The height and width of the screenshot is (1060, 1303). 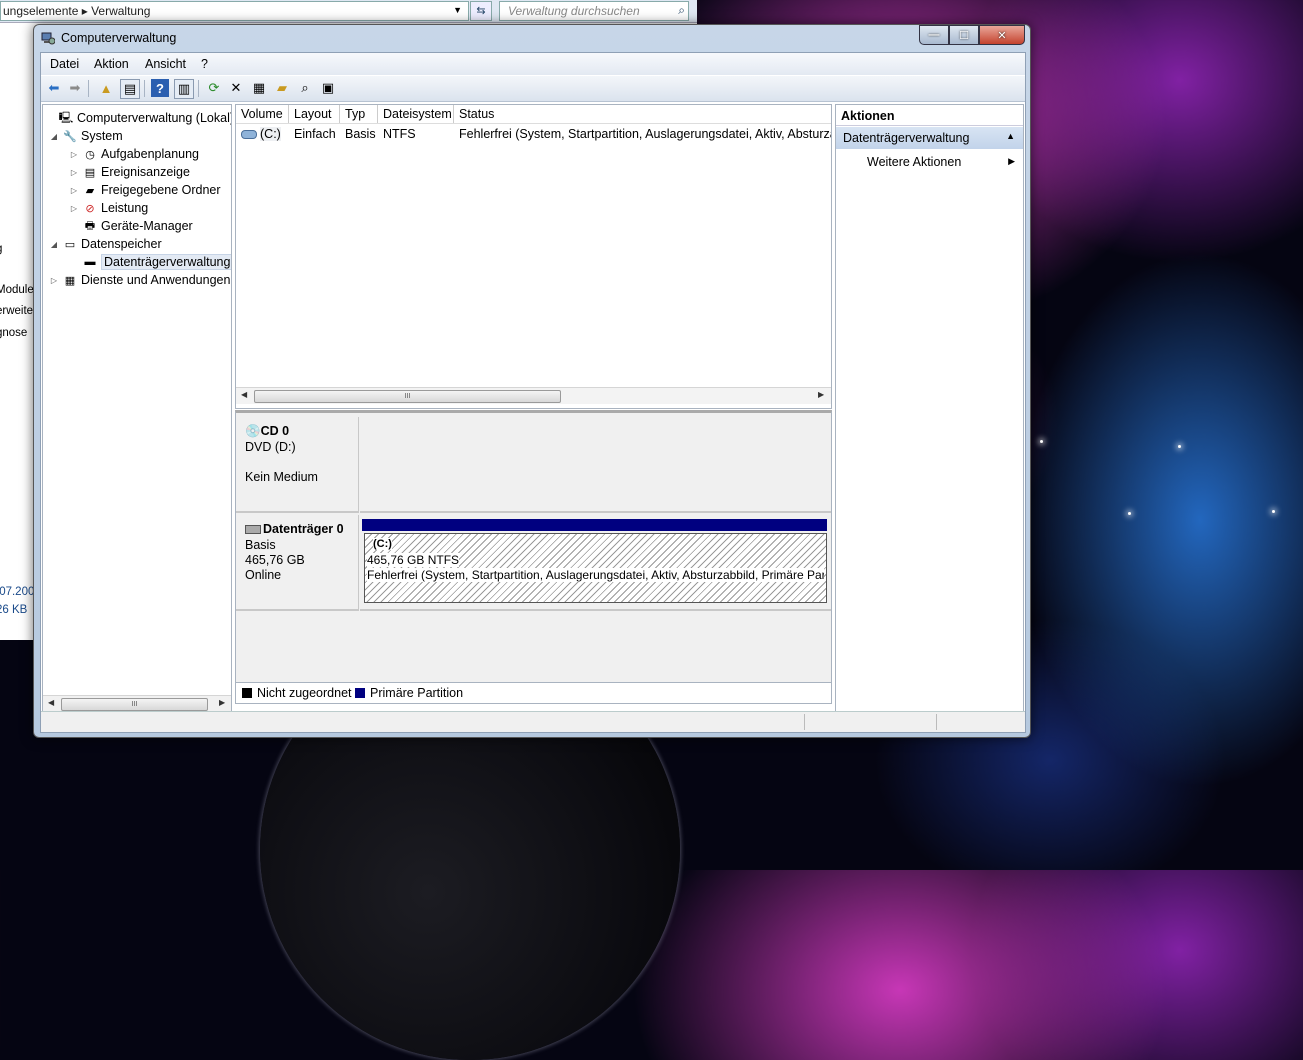 What do you see at coordinates (121, 244) in the screenshot?
I see `tree-label: Datenspeicher` at bounding box center [121, 244].